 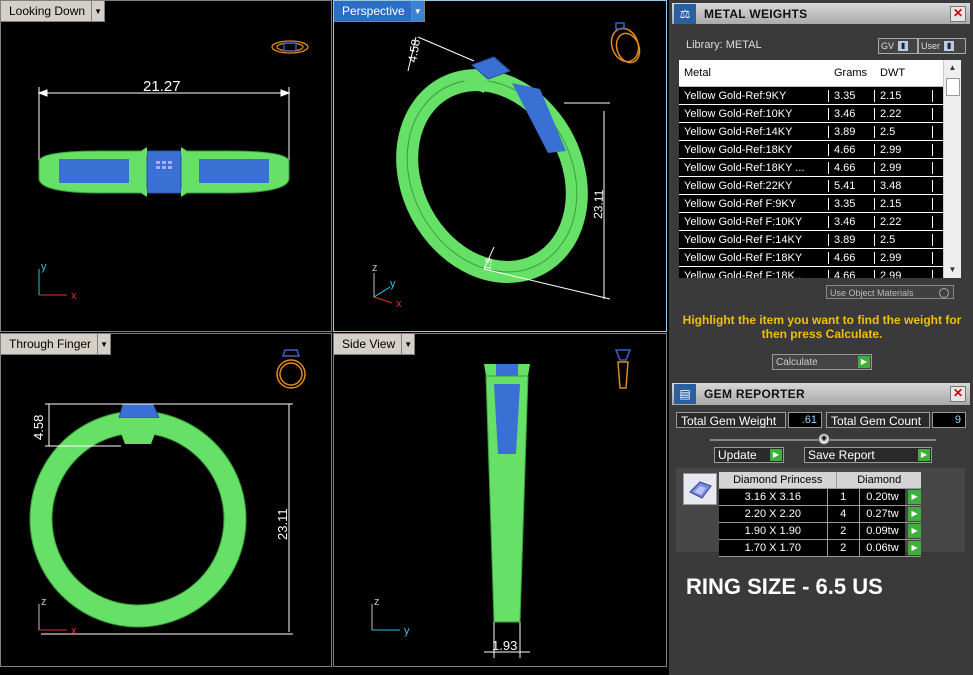 I want to click on gem-row: 1.90 X 1.90 2 0.09tw ▶, so click(x=820, y=531).